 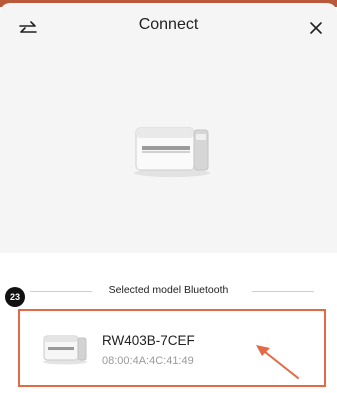 What do you see at coordinates (316, 28) in the screenshot?
I see `close-icon` at bounding box center [316, 28].